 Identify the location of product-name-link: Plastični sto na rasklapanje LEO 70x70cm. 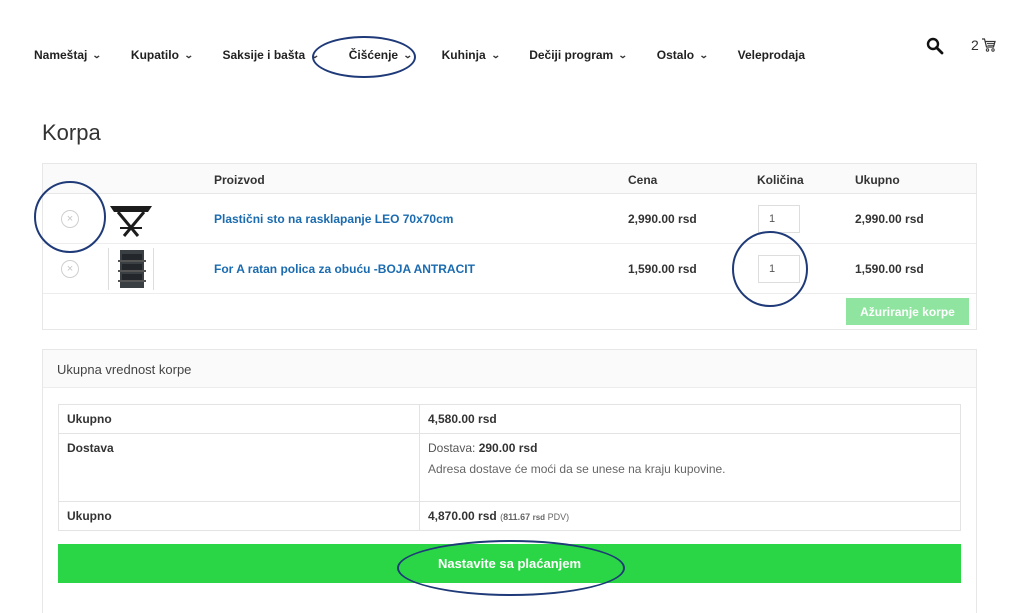
(333, 219).